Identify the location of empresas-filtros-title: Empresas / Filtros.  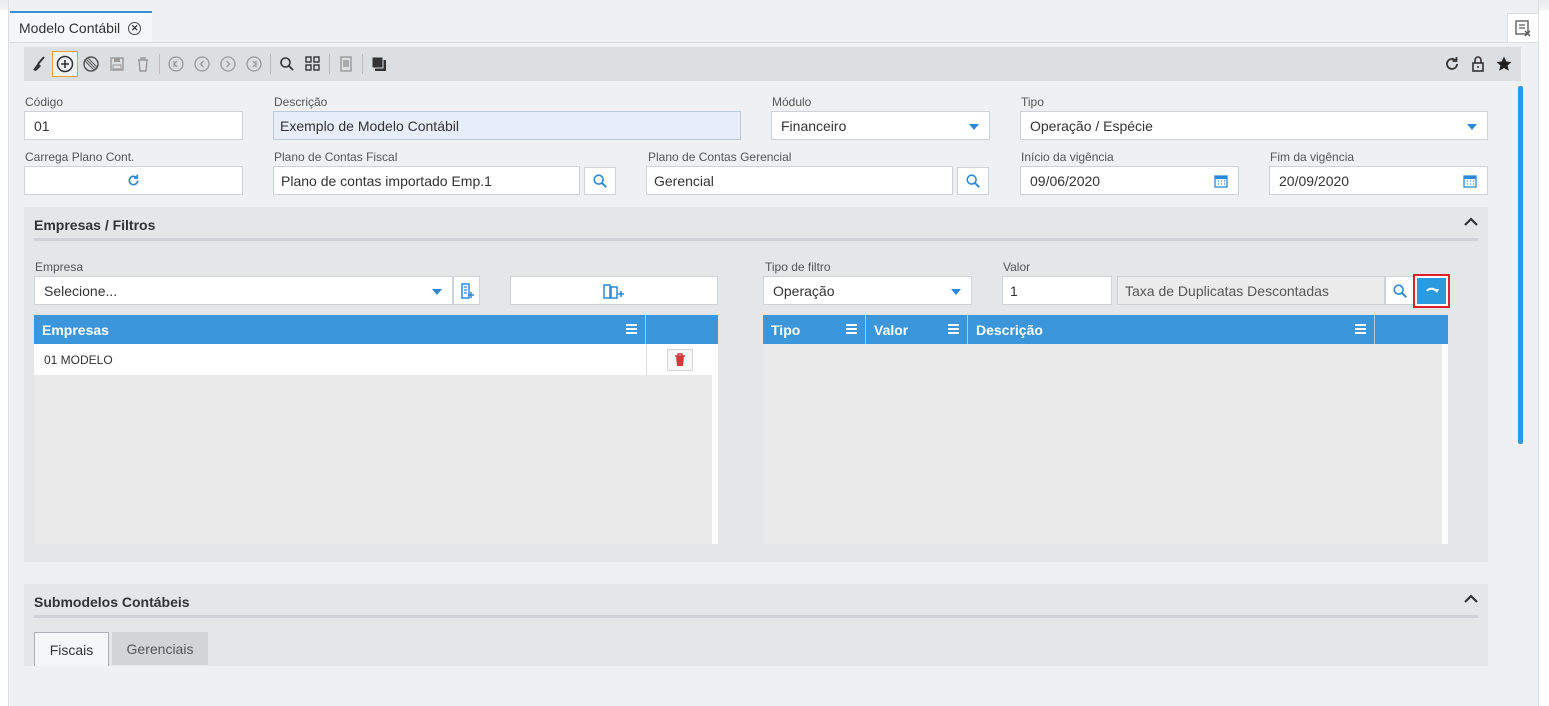
(95, 225).